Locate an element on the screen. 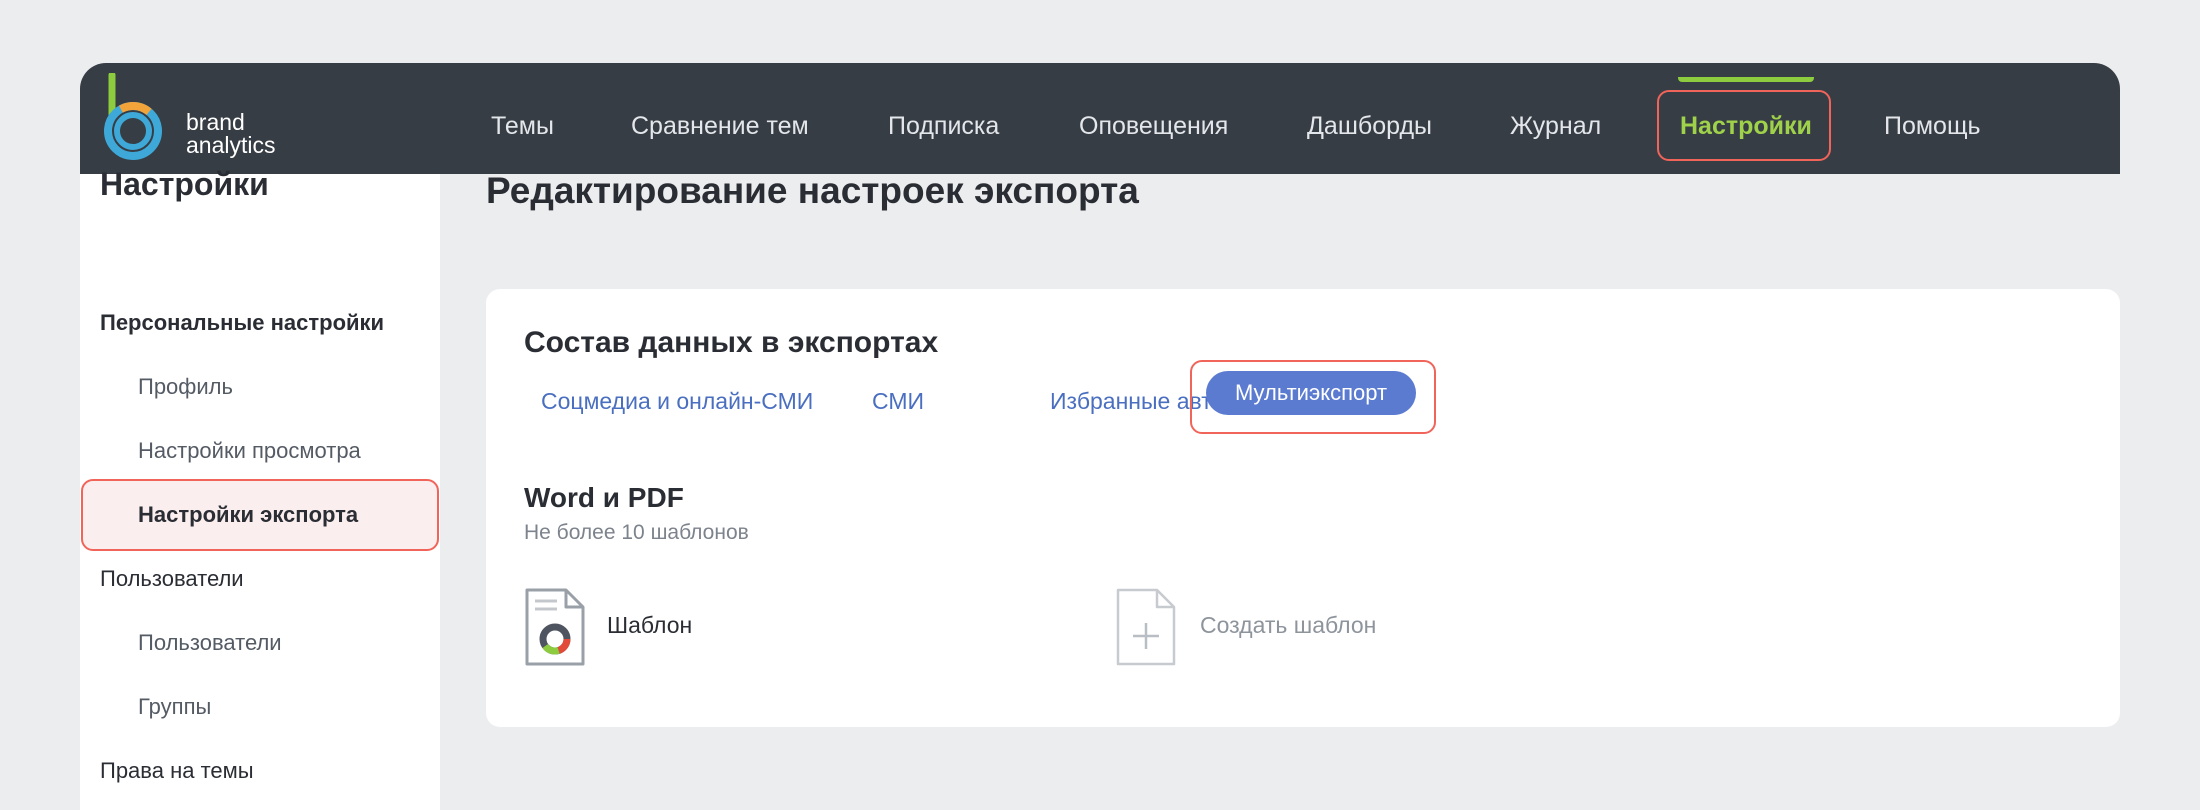  document-chart-icon is located at coordinates (555, 627).